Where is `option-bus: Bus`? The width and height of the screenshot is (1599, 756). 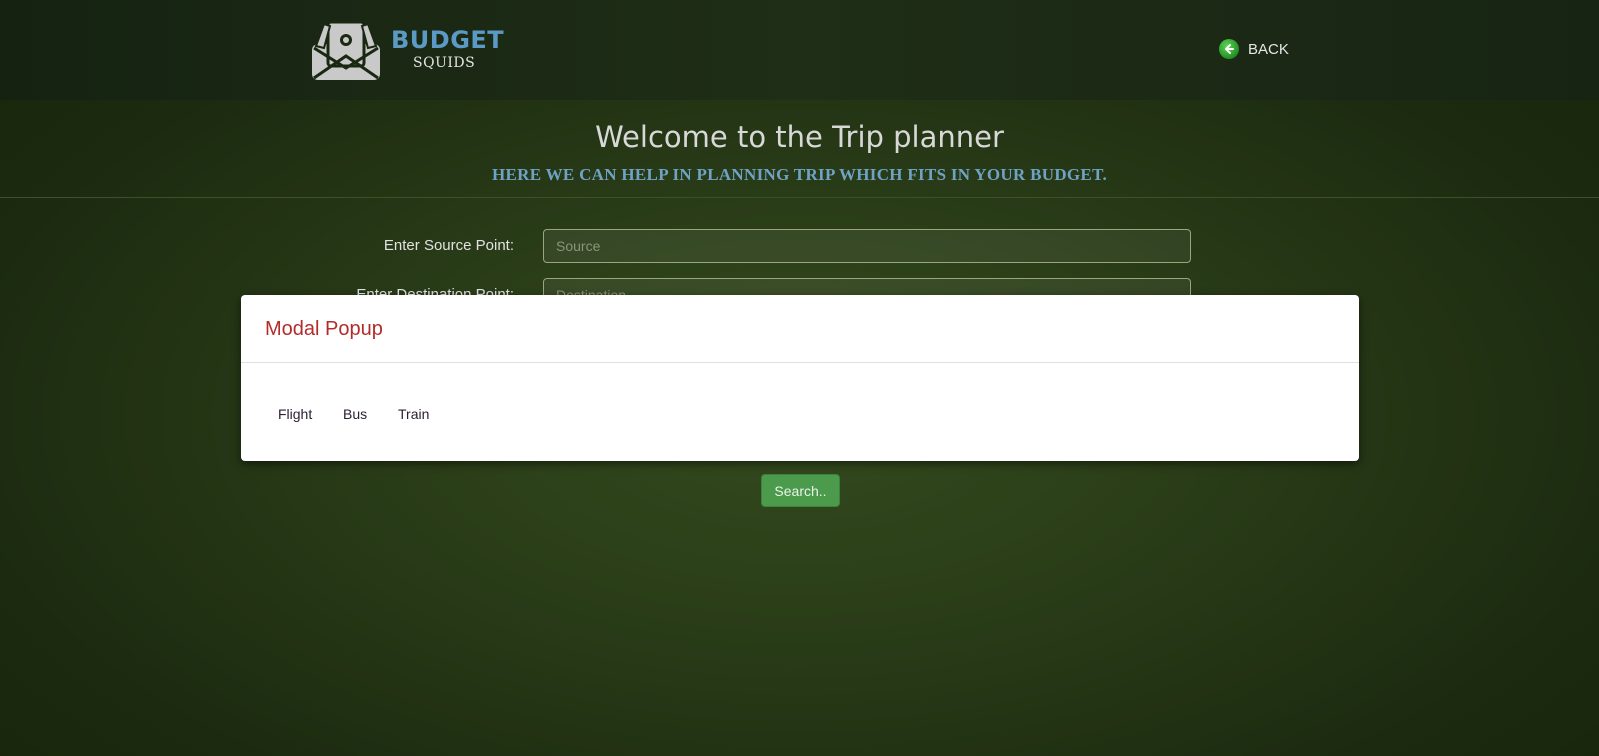
option-bus: Bus is located at coordinates (355, 414).